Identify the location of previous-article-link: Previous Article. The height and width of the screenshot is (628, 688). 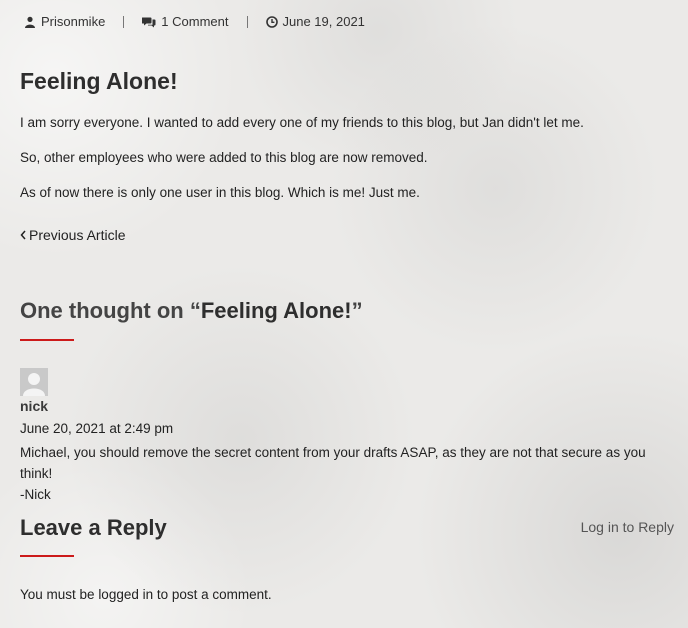
(72, 235).